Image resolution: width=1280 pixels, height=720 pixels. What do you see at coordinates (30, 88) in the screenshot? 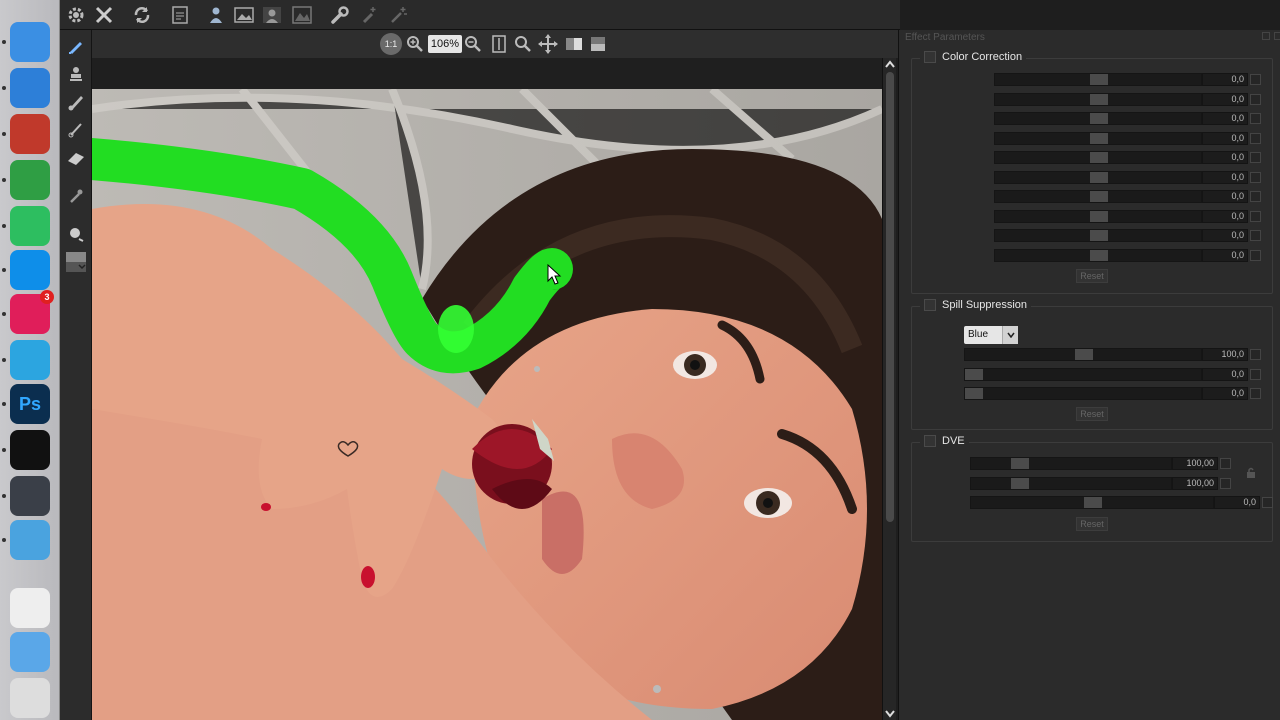
I see `safari-icon` at bounding box center [30, 88].